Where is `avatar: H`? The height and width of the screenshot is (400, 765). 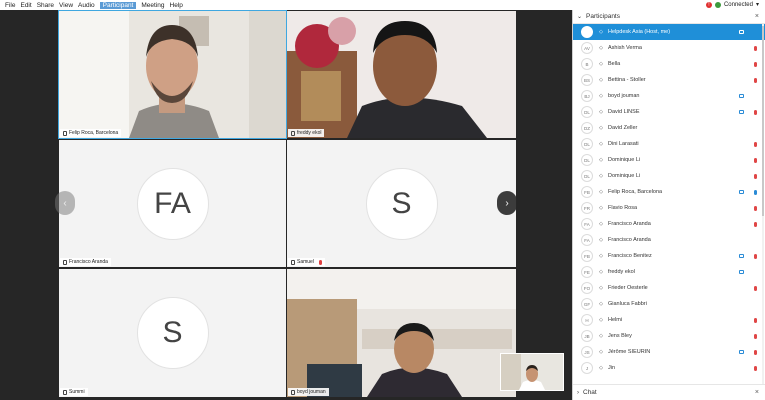 avatar: H is located at coordinates (587, 320).